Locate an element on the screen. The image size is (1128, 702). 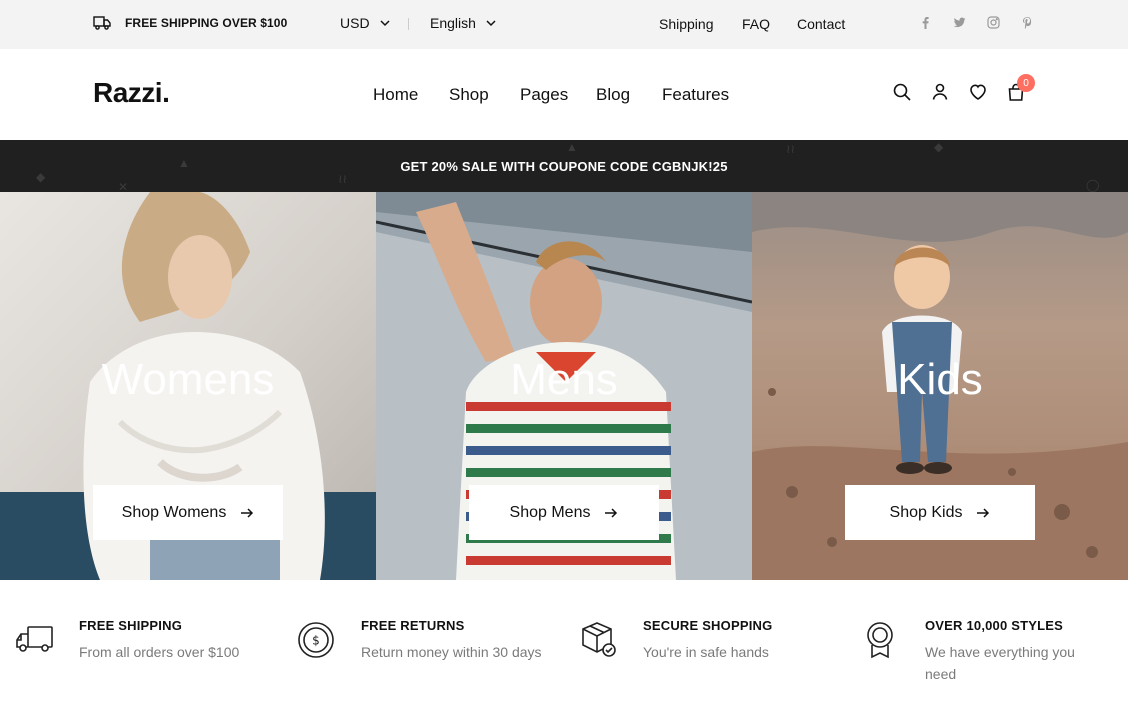
heart-icon is located at coordinates (979, 93).